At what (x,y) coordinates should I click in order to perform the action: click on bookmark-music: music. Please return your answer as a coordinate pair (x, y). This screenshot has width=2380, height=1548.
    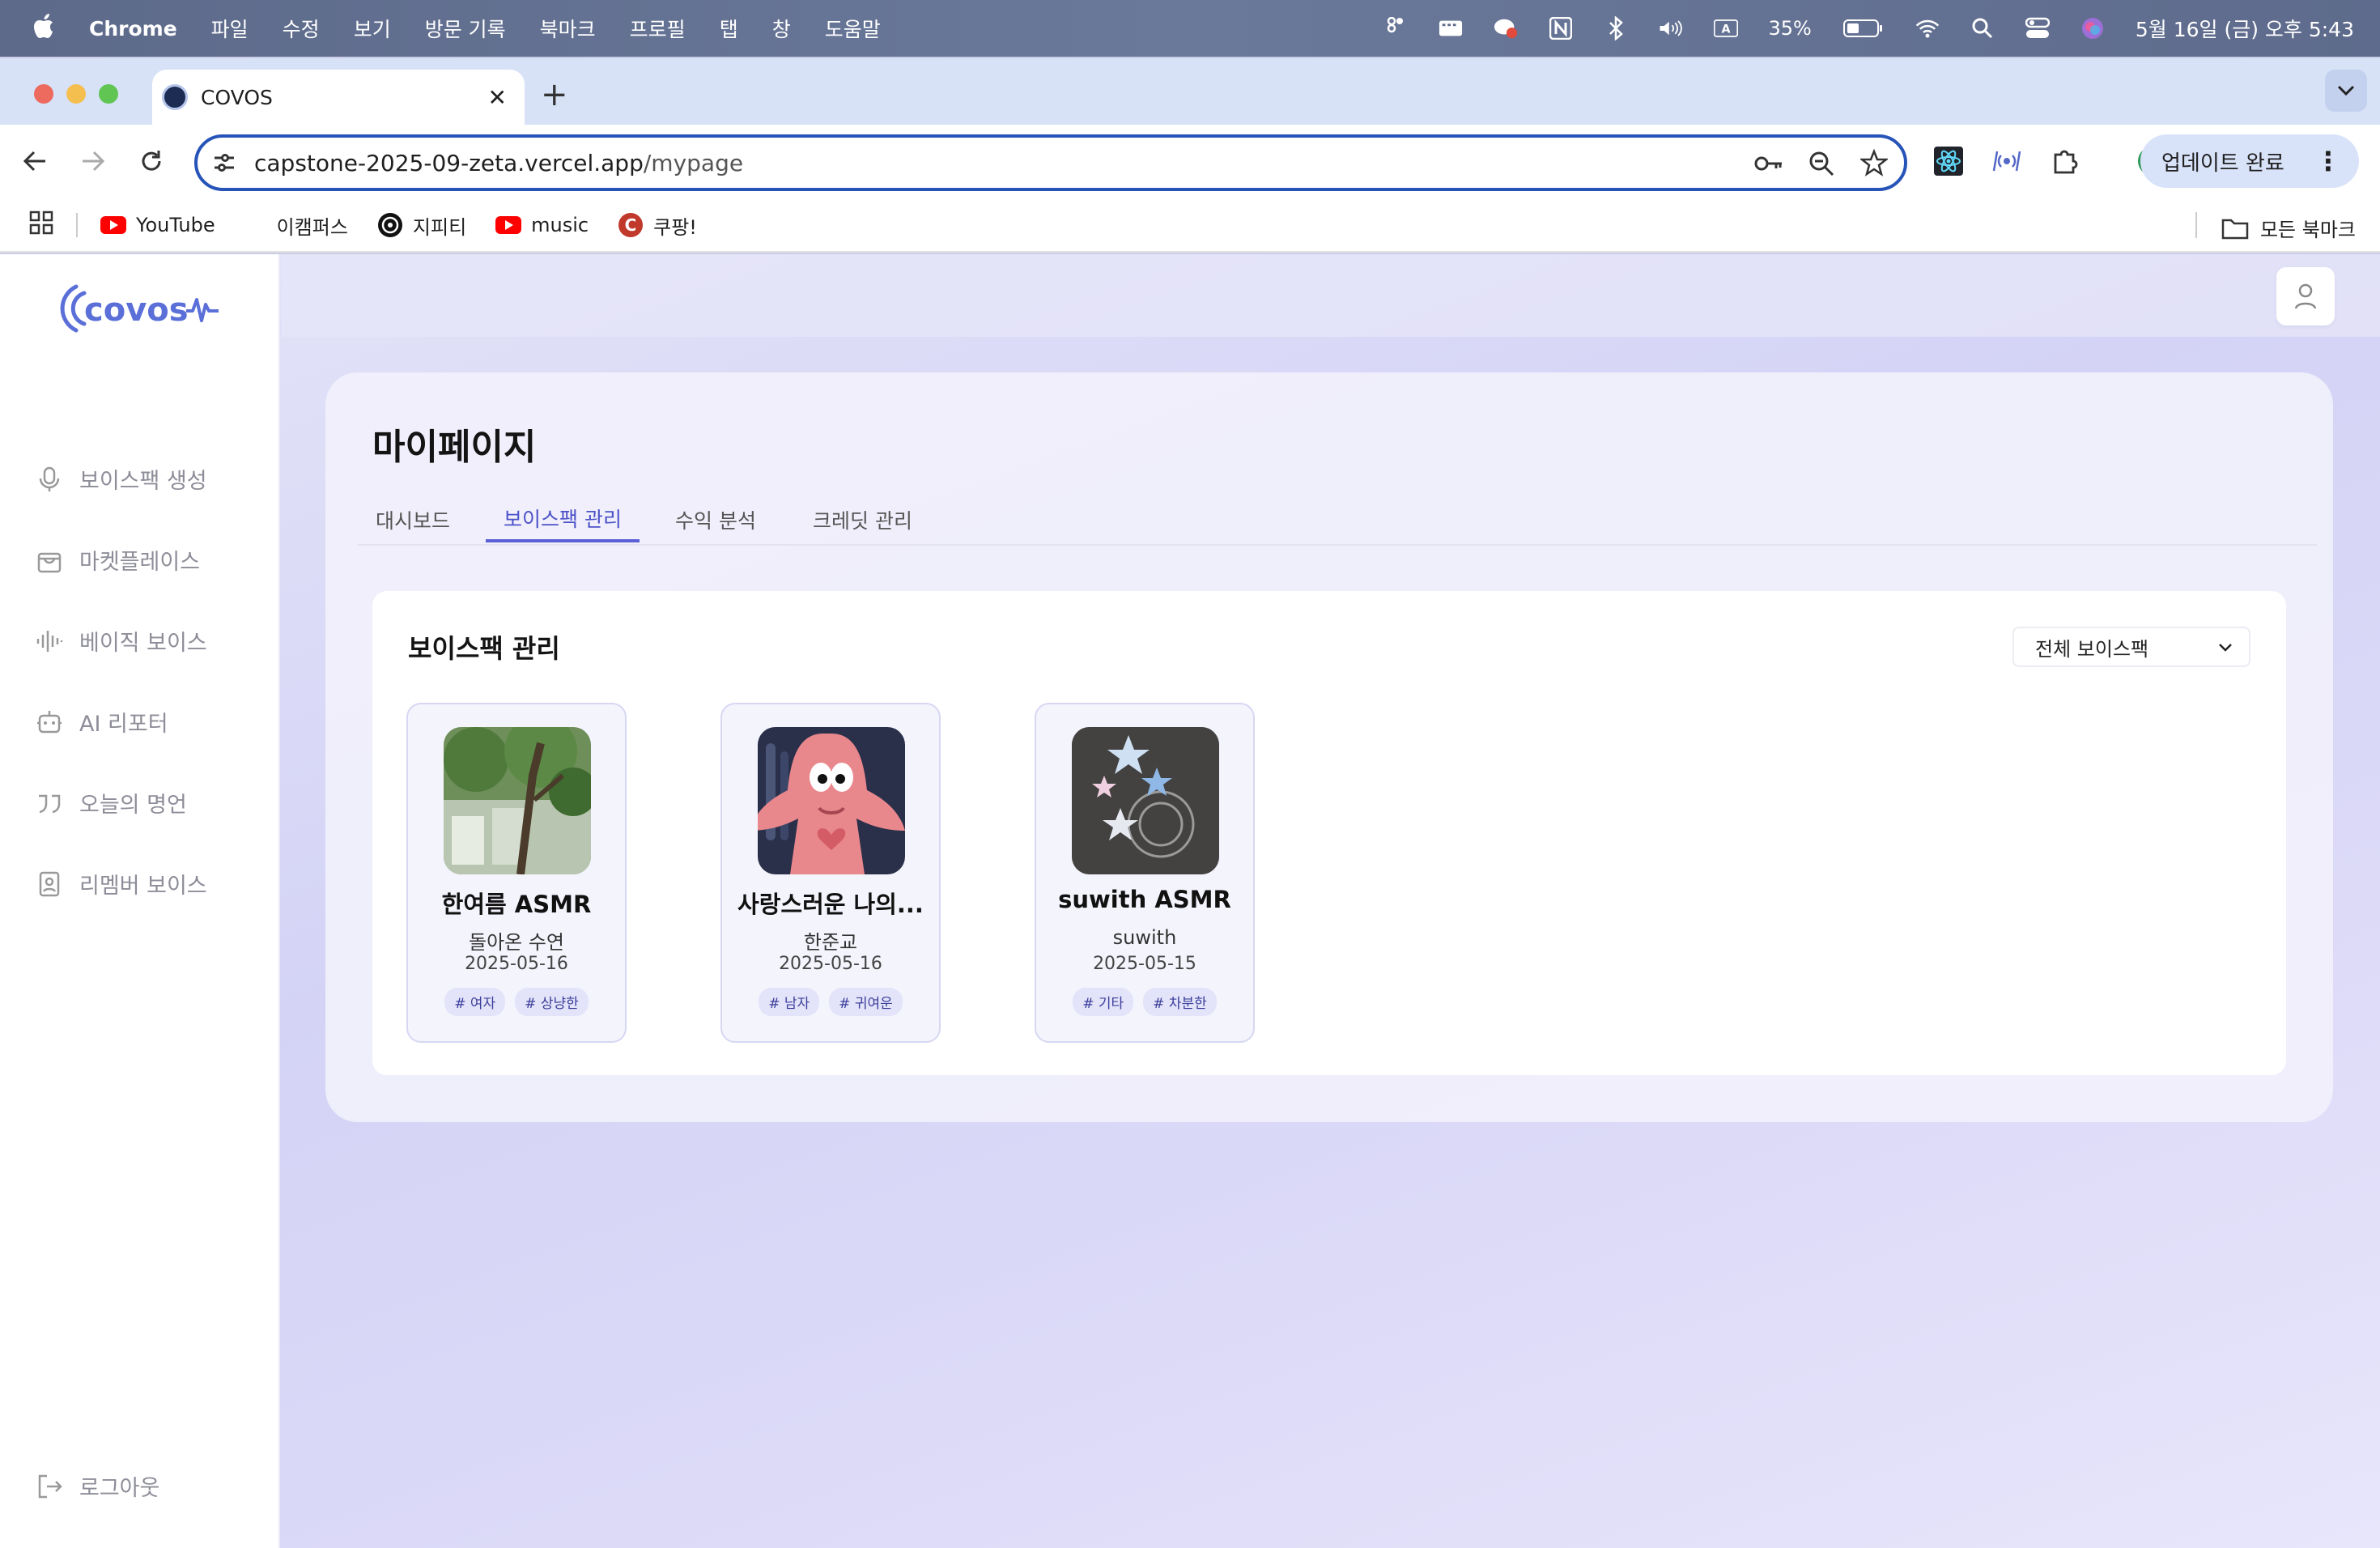
    Looking at the image, I should click on (542, 225).